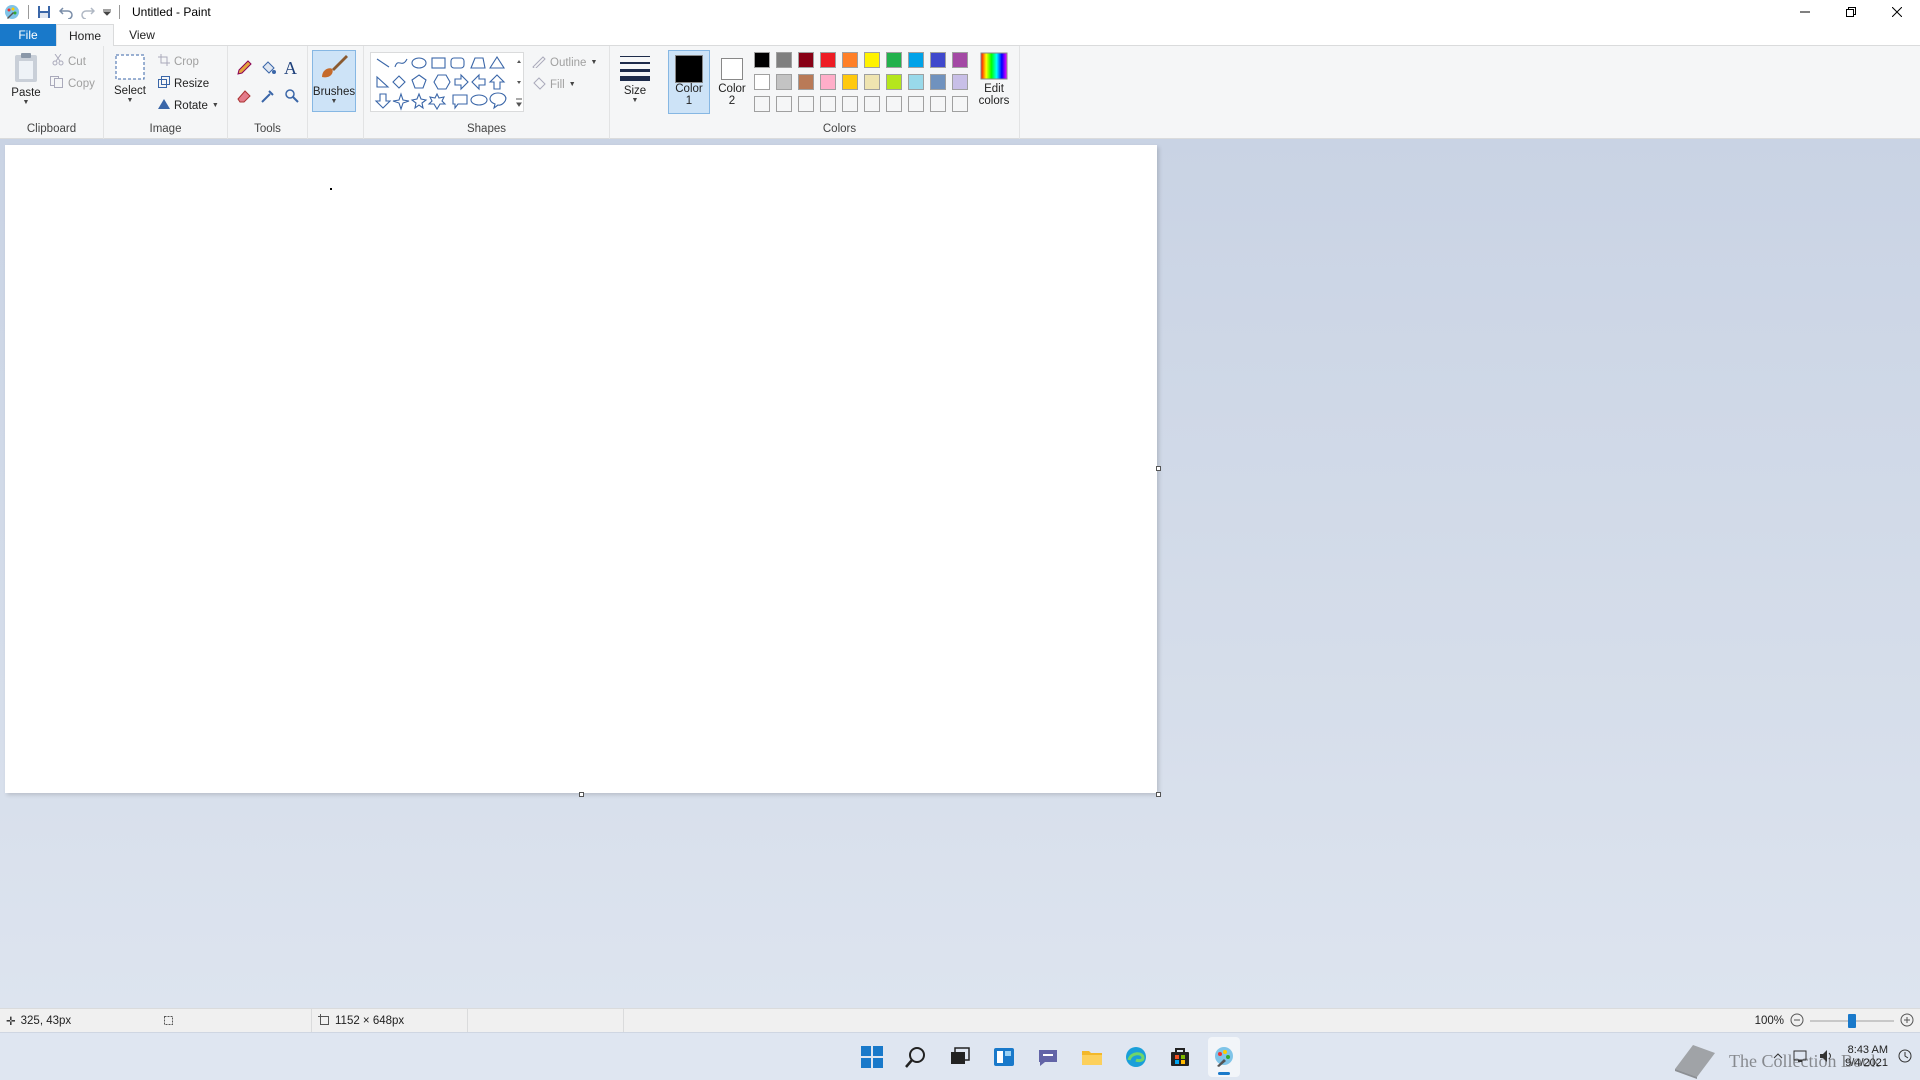 This screenshot has height=1080, width=1920. Describe the element at coordinates (58, 61) in the screenshot. I see `scissors-icon` at that location.